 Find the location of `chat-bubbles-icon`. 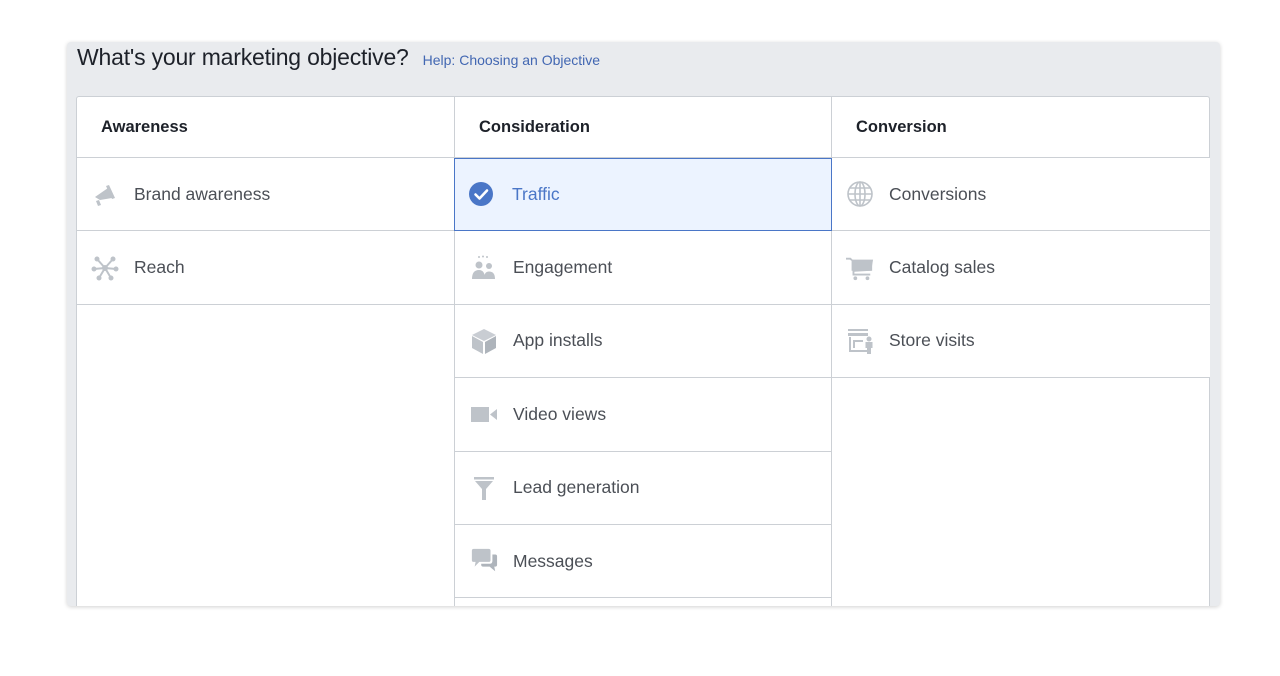

chat-bubbles-icon is located at coordinates (484, 561).